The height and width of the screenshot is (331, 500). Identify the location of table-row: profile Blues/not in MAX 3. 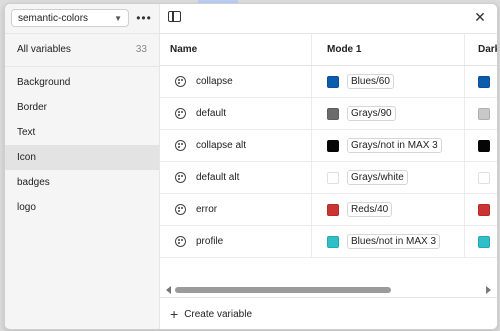
(328, 242).